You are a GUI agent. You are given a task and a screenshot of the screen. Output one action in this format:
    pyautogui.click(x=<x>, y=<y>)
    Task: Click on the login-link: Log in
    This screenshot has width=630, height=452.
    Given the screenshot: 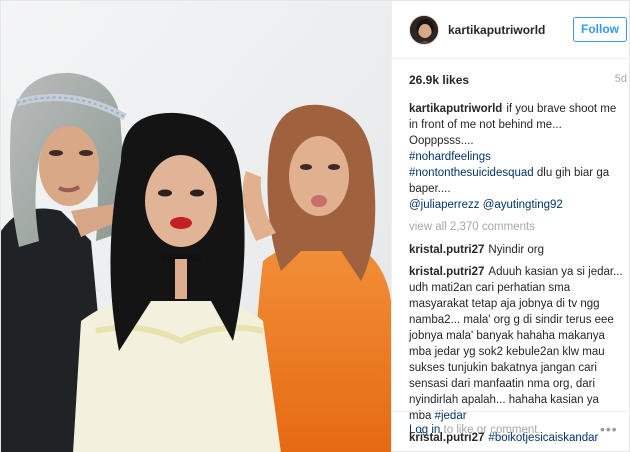 What is the action you would take?
    pyautogui.click(x=424, y=430)
    